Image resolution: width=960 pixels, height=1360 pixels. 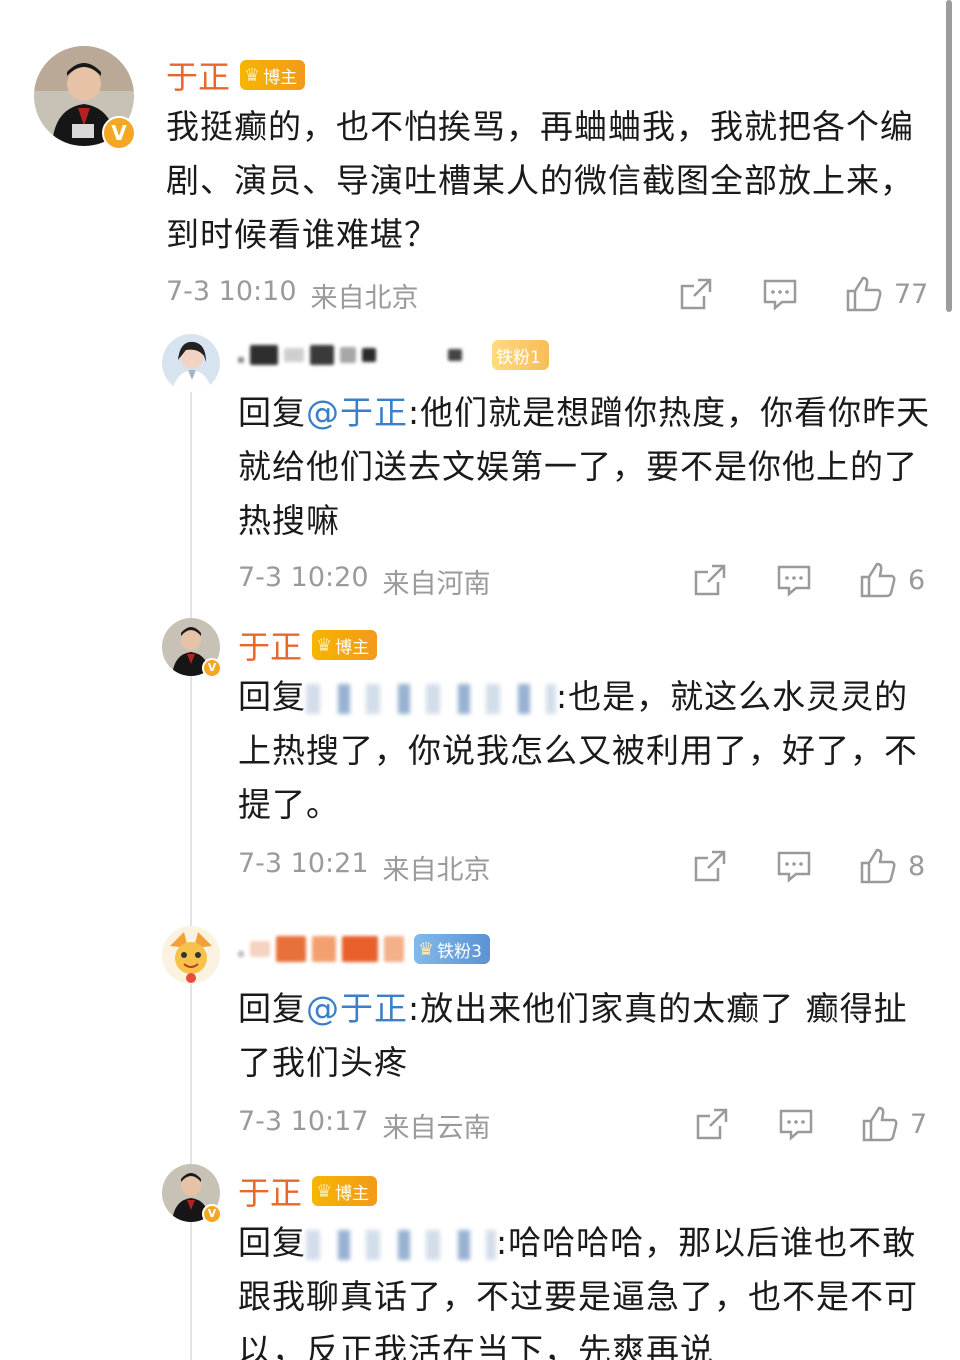 What do you see at coordinates (919, 1124) in the screenshot?
I see `like-count: 7` at bounding box center [919, 1124].